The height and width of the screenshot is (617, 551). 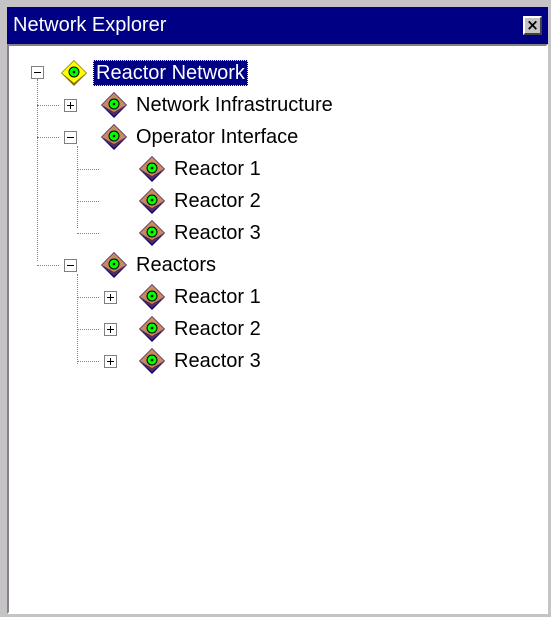 I want to click on yellow-diamond-node-icon, so click(x=74, y=73).